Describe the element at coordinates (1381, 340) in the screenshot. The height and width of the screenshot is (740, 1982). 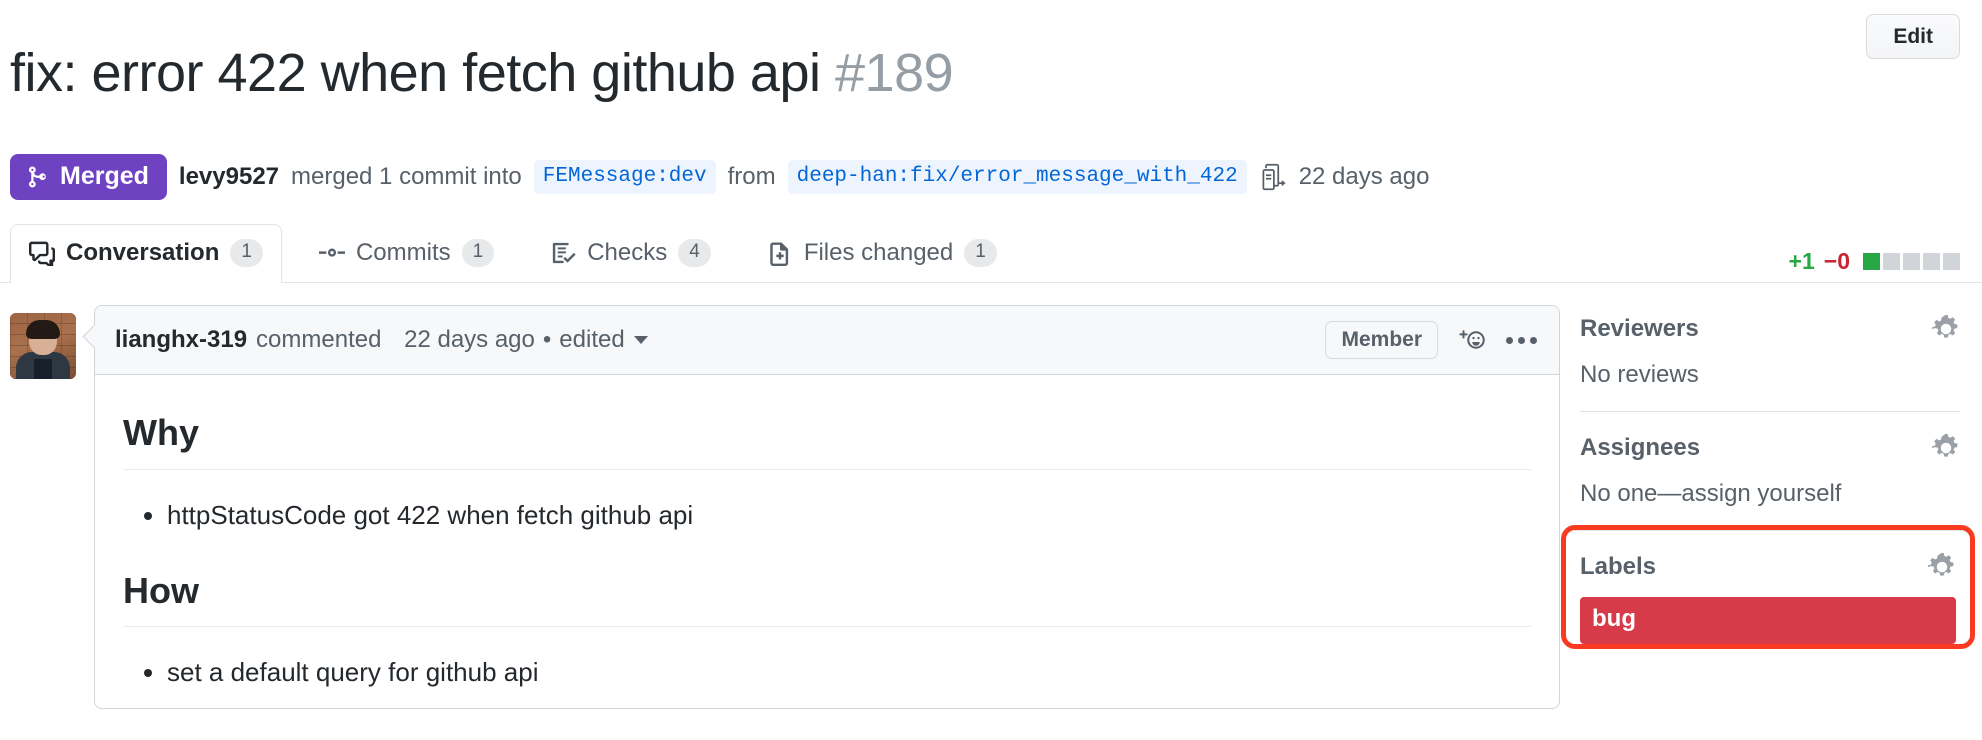
I see `author-association-badge: Member` at that location.